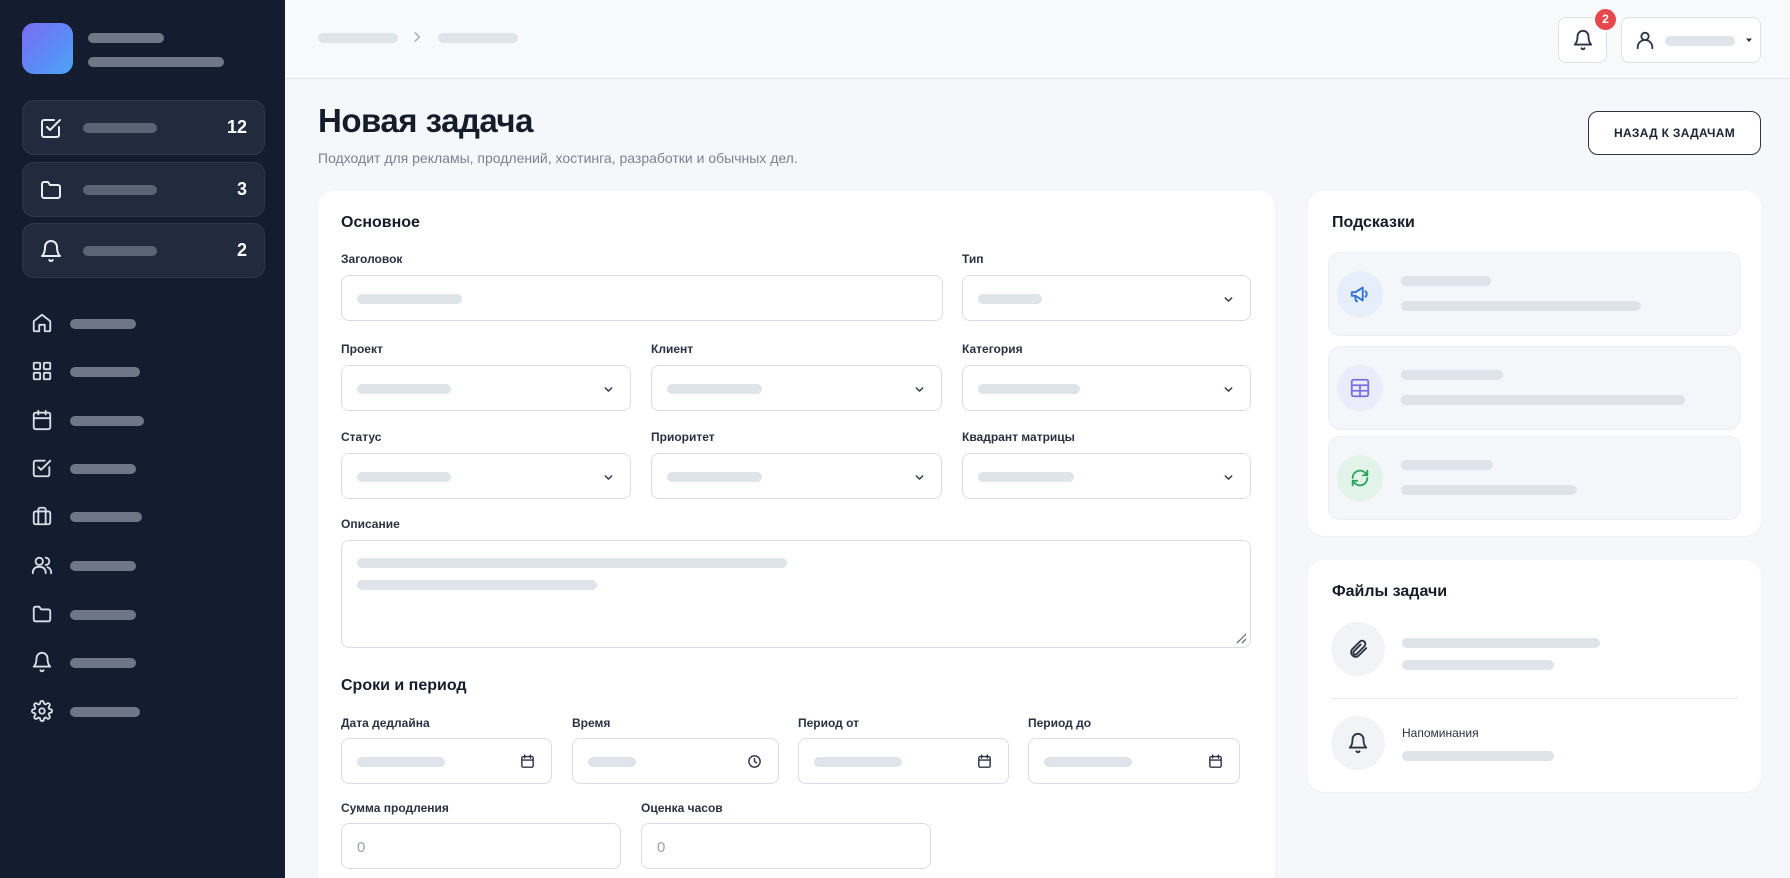 The image size is (1790, 878). Describe the element at coordinates (1534, 676) in the screenshot. I see `task-files-card: Файлы задачи Напоминания` at that location.